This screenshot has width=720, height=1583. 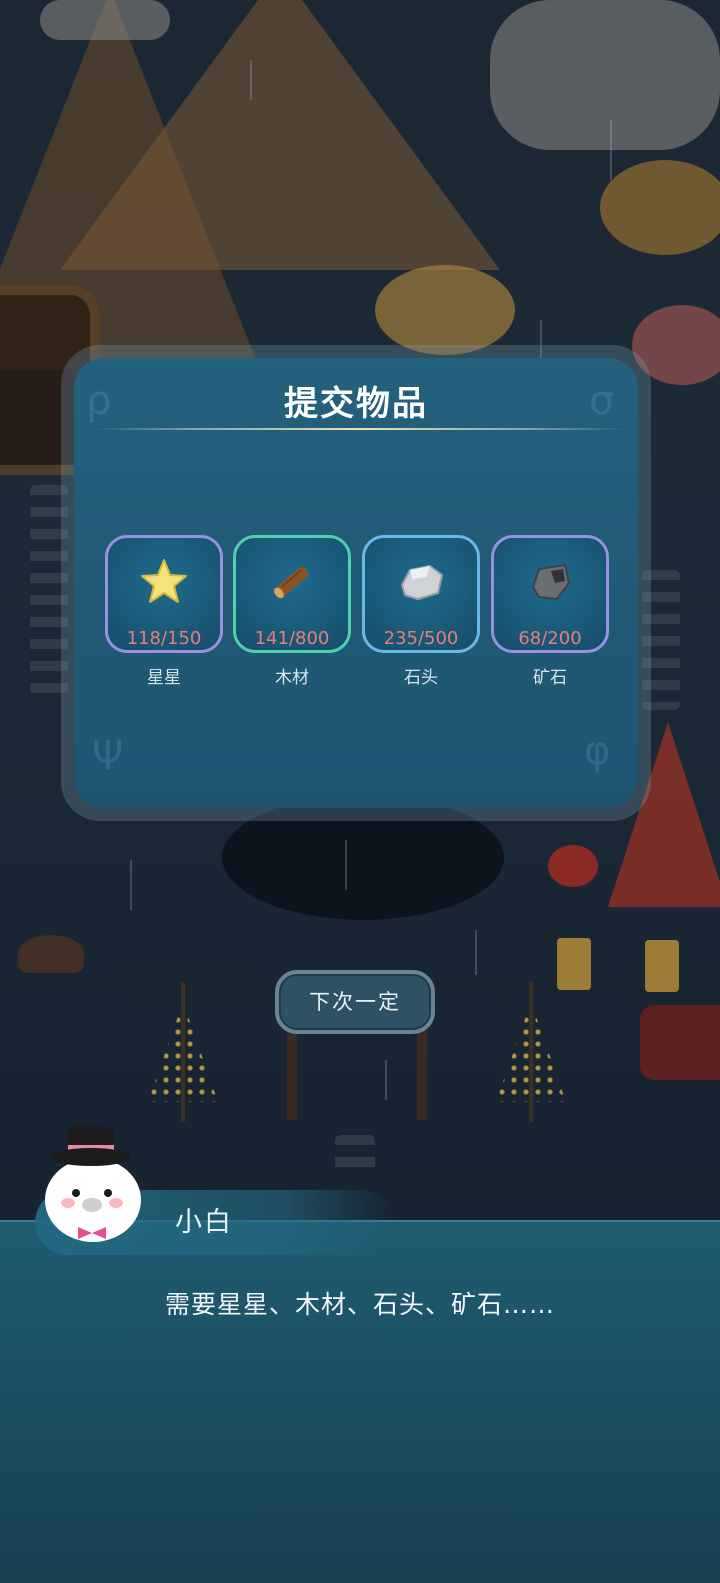 I want to click on mountain-mid, so click(x=280, y=135).